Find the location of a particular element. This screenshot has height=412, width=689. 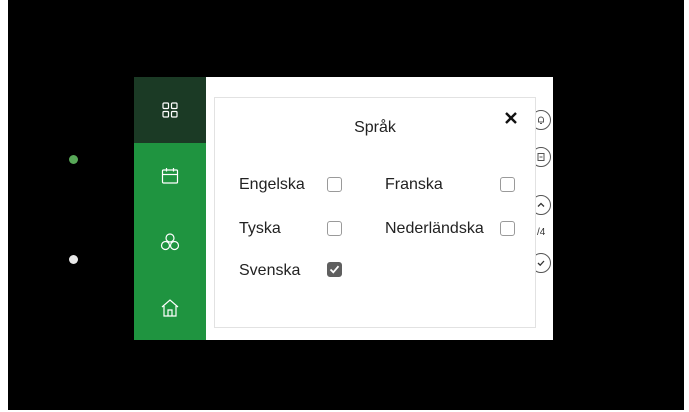

page-indicator: /4 is located at coordinates (541, 232).